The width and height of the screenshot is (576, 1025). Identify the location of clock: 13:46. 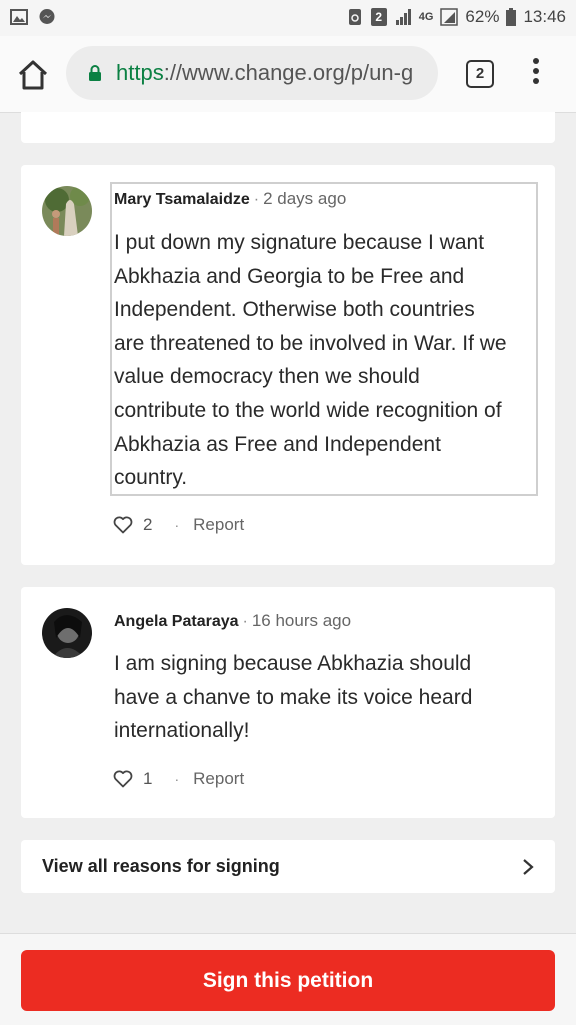
(544, 16).